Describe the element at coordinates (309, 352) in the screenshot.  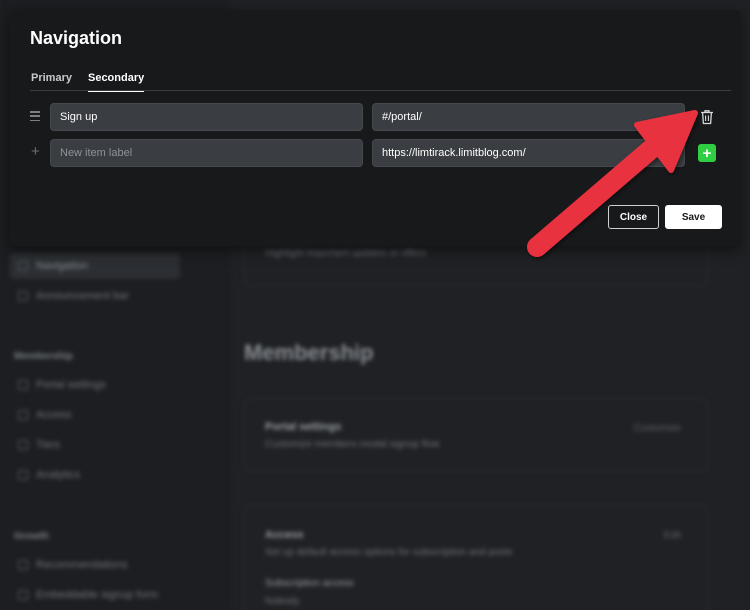
I see `membership-heading: Membership` at that location.